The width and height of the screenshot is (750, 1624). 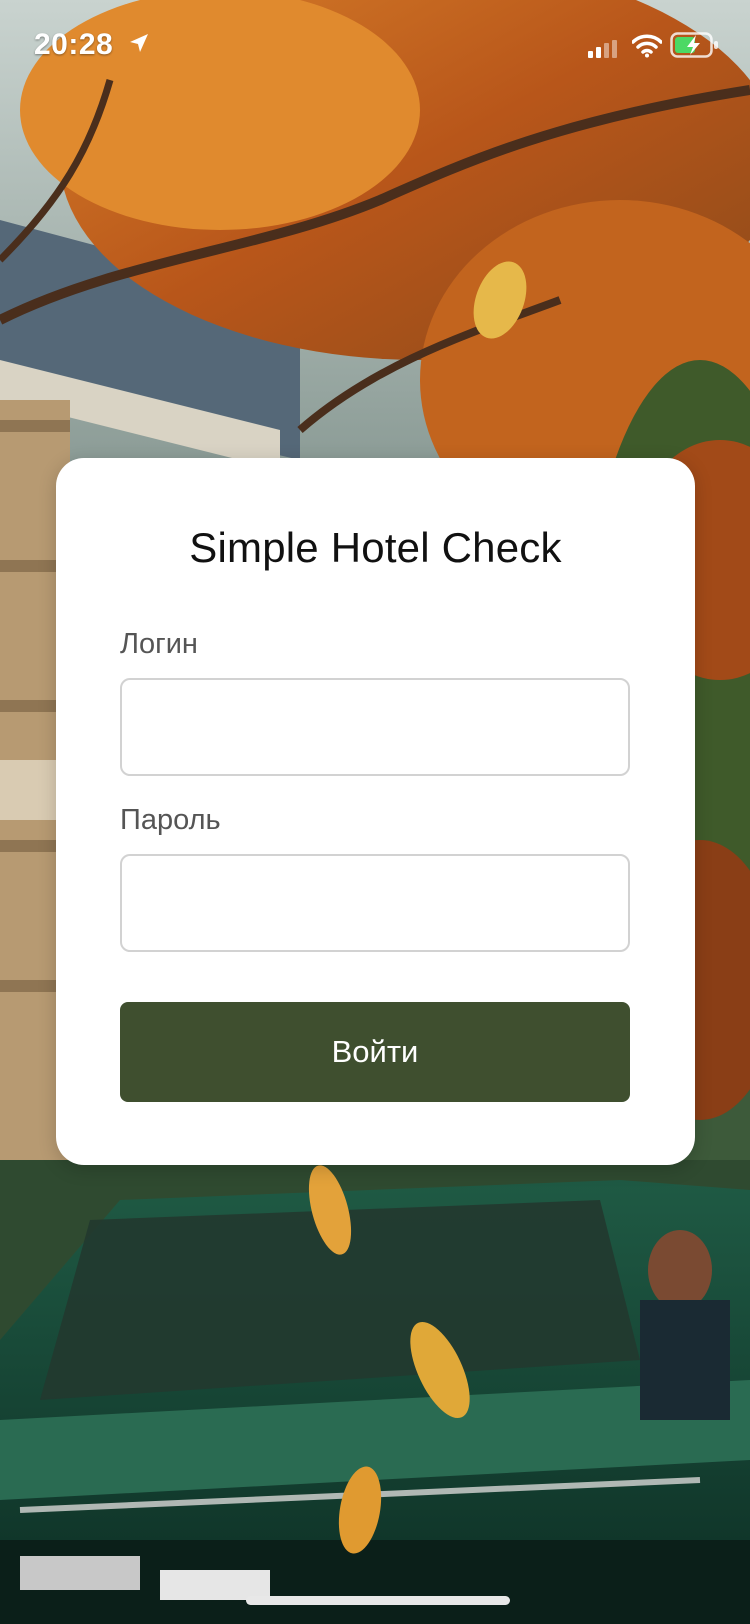 What do you see at coordinates (375, 1052) in the screenshot?
I see `login-button: Войти` at bounding box center [375, 1052].